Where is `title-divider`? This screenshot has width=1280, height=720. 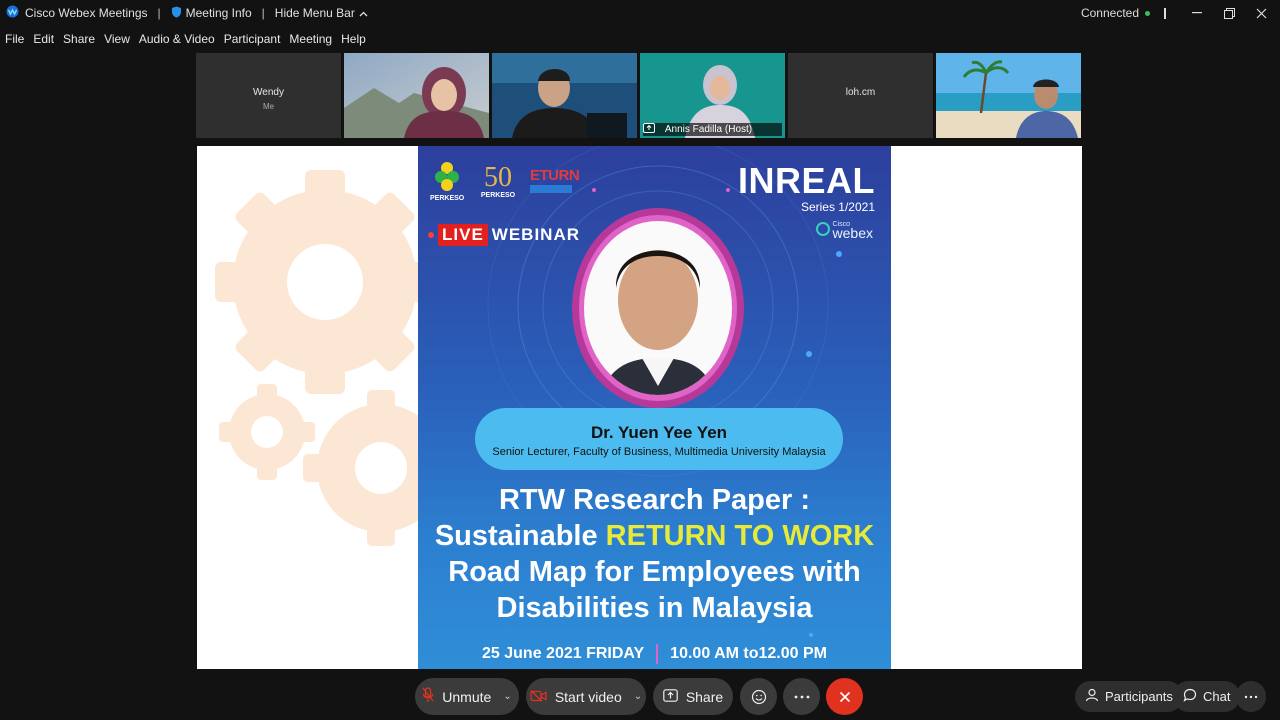
title-divider is located at coordinates (1165, 13).